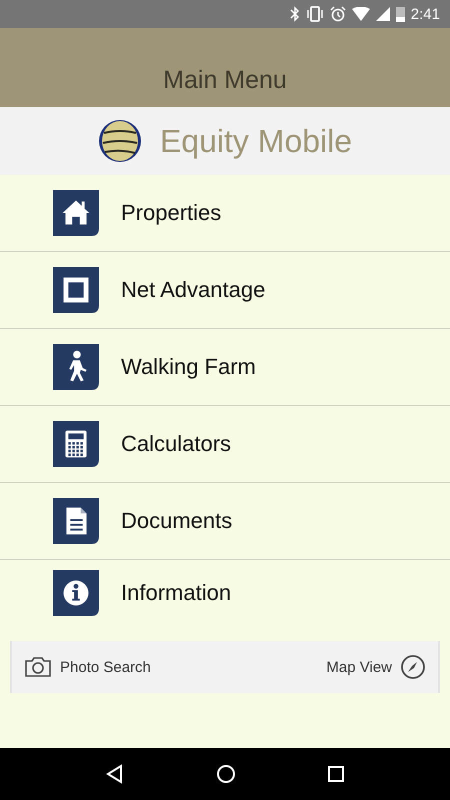 This screenshot has width=450, height=800. I want to click on recents-icon, so click(335, 774).